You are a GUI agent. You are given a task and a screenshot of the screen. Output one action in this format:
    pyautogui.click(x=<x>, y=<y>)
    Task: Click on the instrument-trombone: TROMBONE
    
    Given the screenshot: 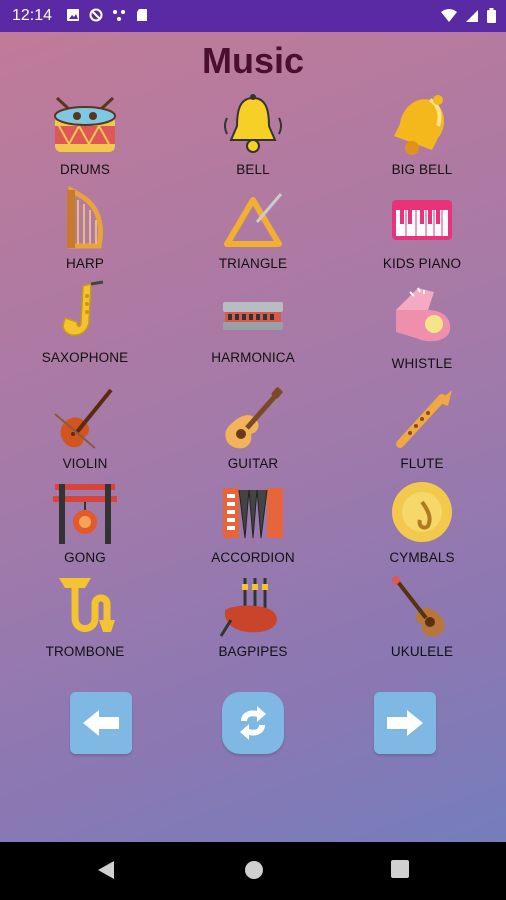 What is the action you would take?
    pyautogui.click(x=85, y=619)
    